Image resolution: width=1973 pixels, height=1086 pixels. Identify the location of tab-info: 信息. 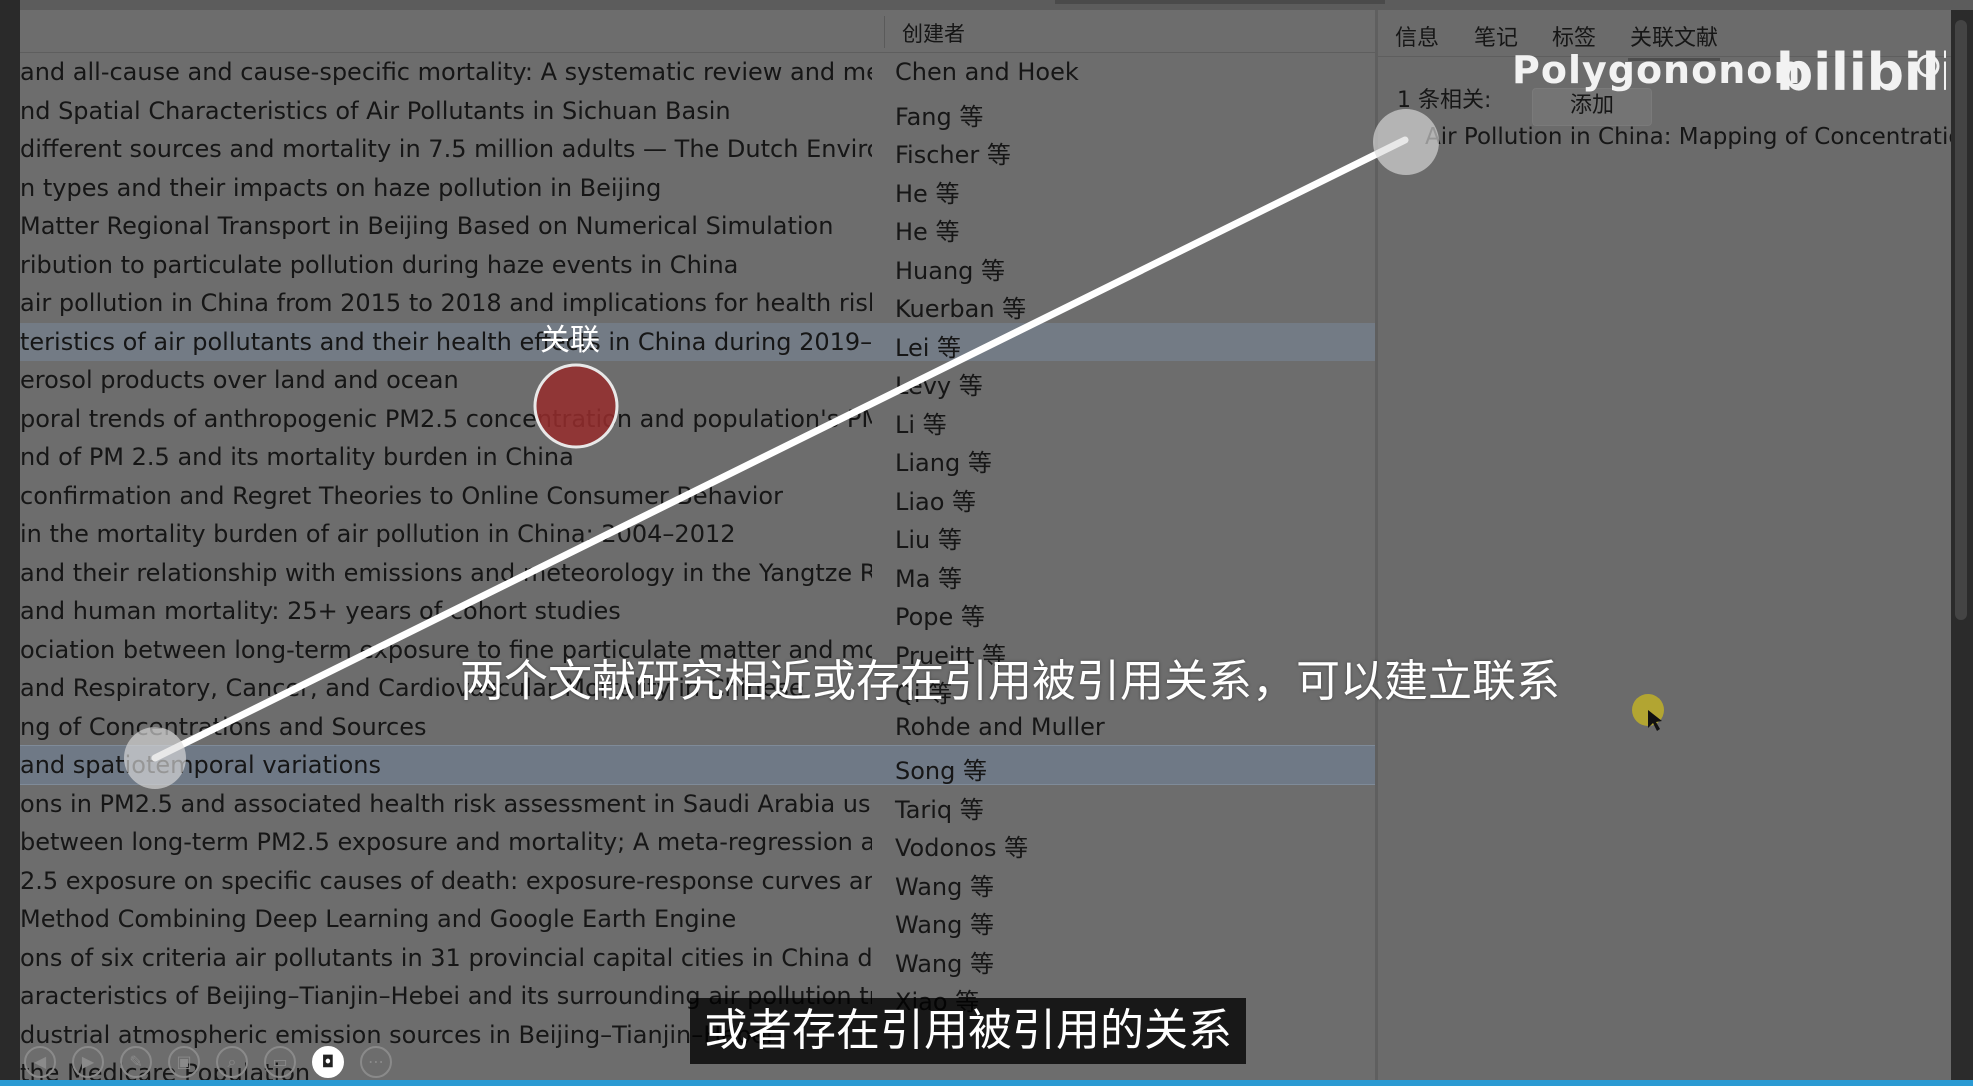
(1417, 36).